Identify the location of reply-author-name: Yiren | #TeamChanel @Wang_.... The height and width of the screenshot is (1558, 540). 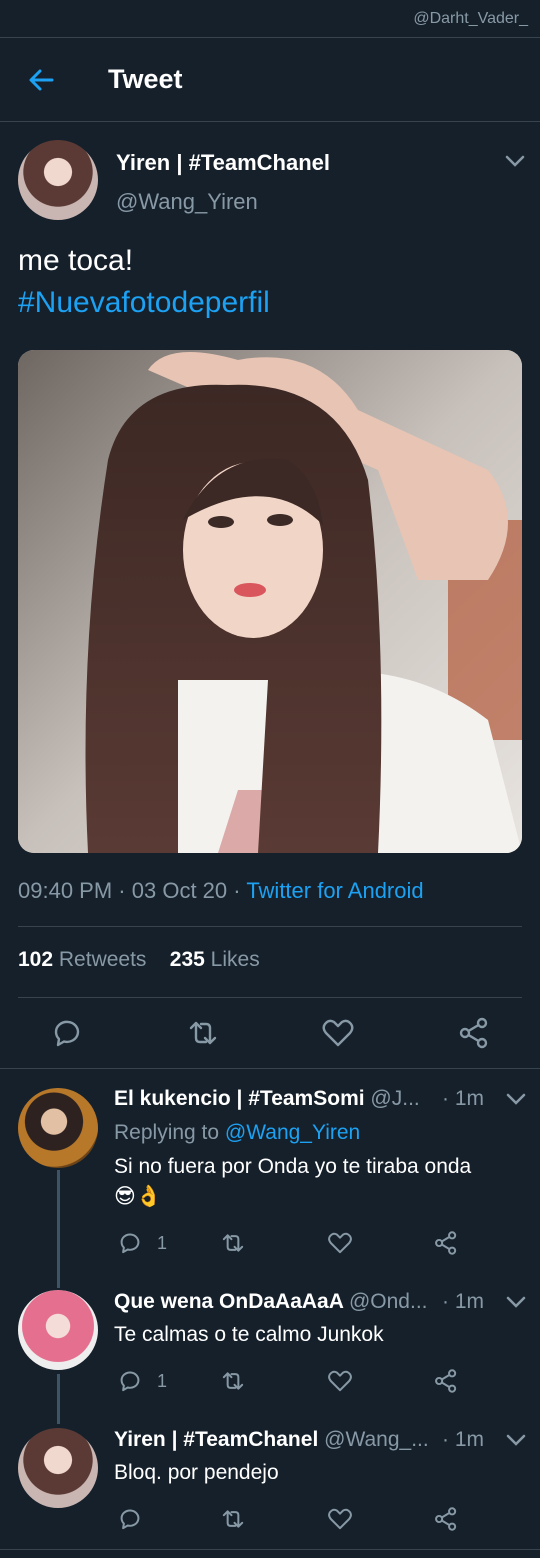
(274, 1440).